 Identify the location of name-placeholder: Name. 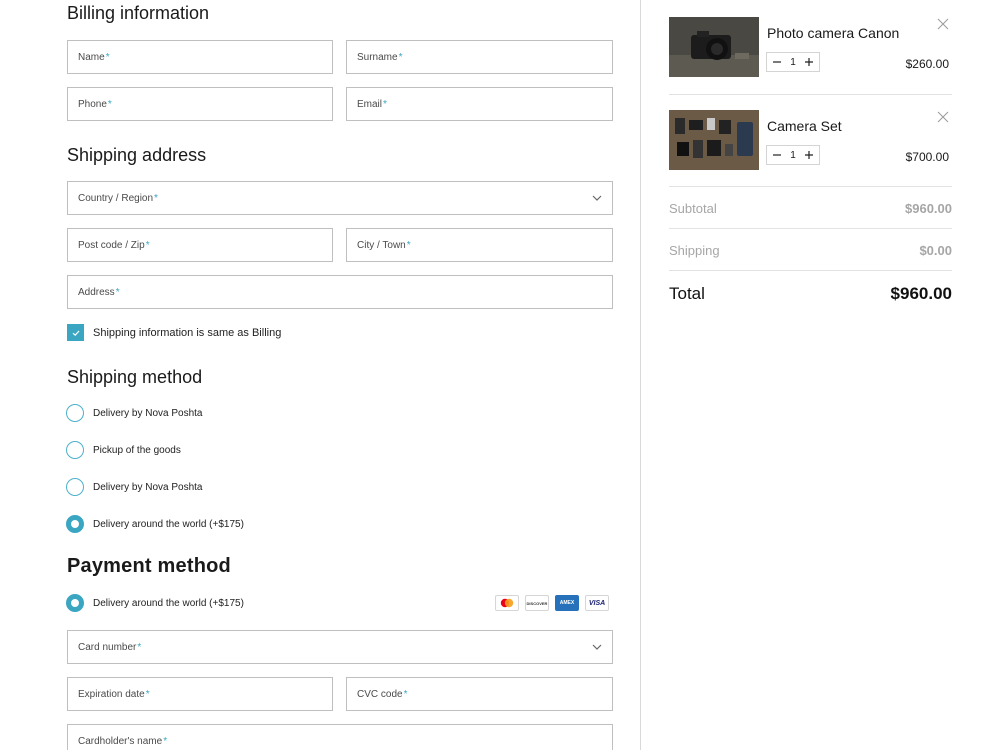
(91, 57).